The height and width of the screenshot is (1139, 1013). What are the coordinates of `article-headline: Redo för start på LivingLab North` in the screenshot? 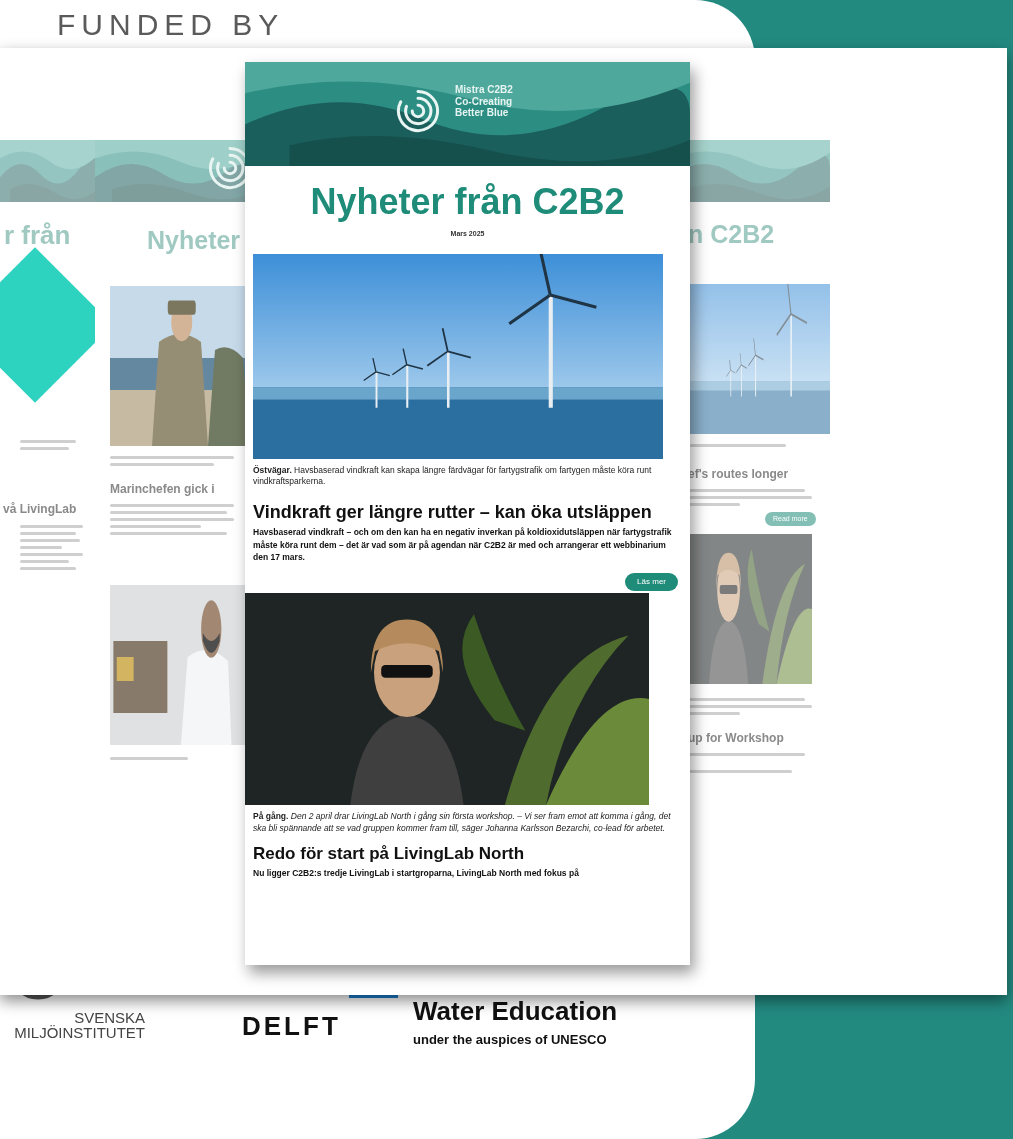 It's located at (389, 854).